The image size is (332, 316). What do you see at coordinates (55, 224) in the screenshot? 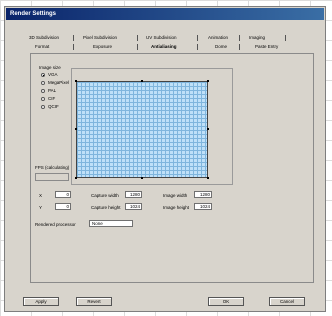
I see `rendered-processor-label: Rendered processor` at bounding box center [55, 224].